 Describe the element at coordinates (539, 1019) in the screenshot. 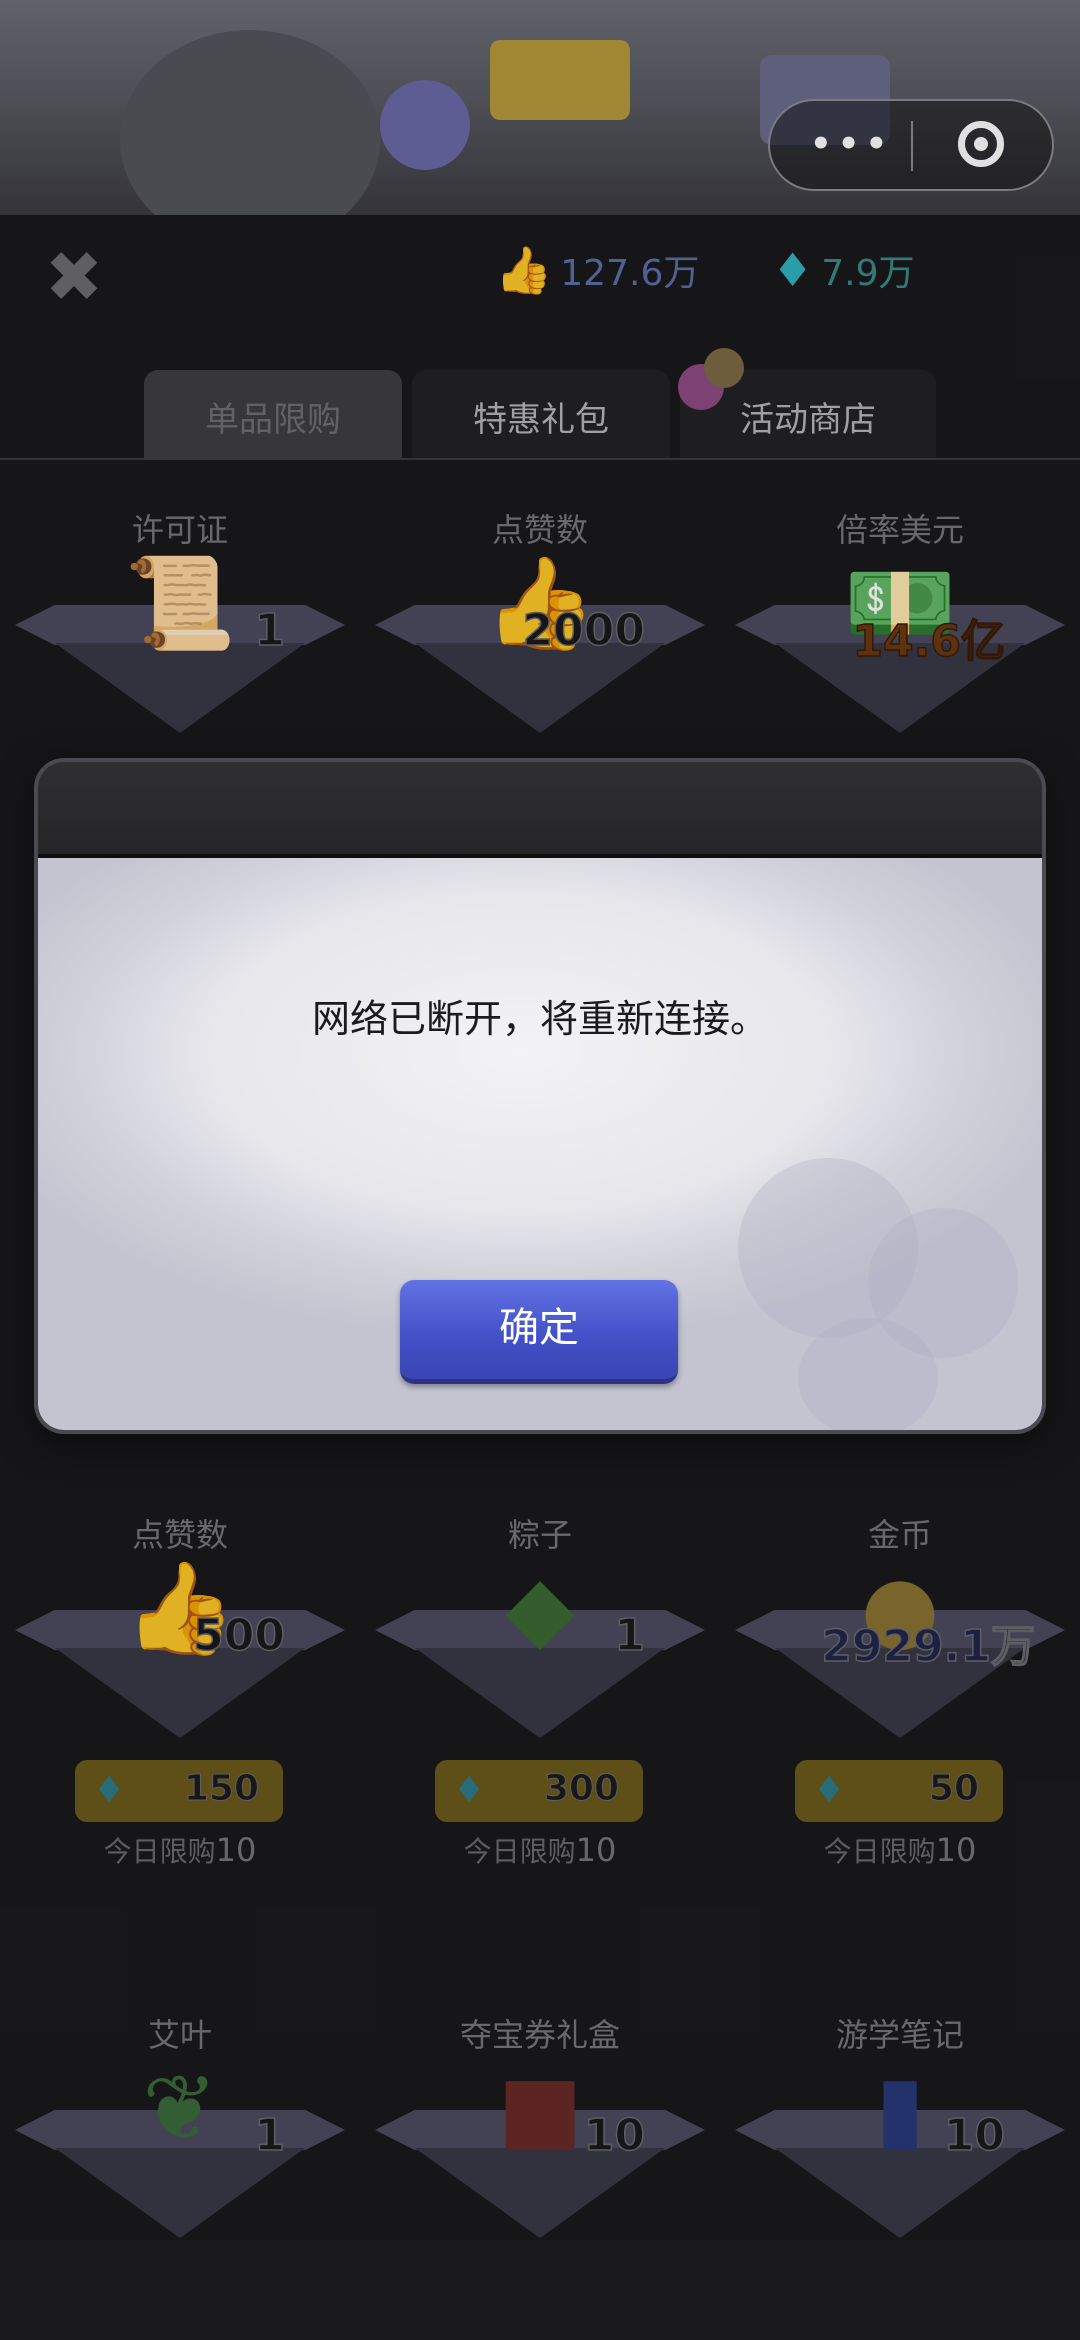

I see `dialog-message: 网络已断开，将重新连接。` at that location.